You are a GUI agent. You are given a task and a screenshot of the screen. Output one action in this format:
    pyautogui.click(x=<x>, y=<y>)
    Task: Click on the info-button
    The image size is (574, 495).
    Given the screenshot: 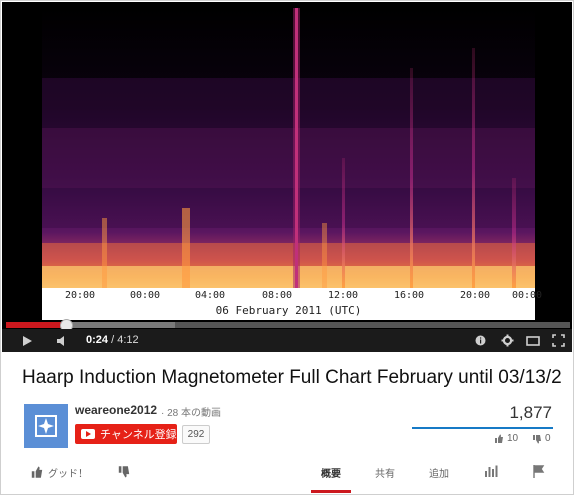 What is the action you would take?
    pyautogui.click(x=480, y=340)
    